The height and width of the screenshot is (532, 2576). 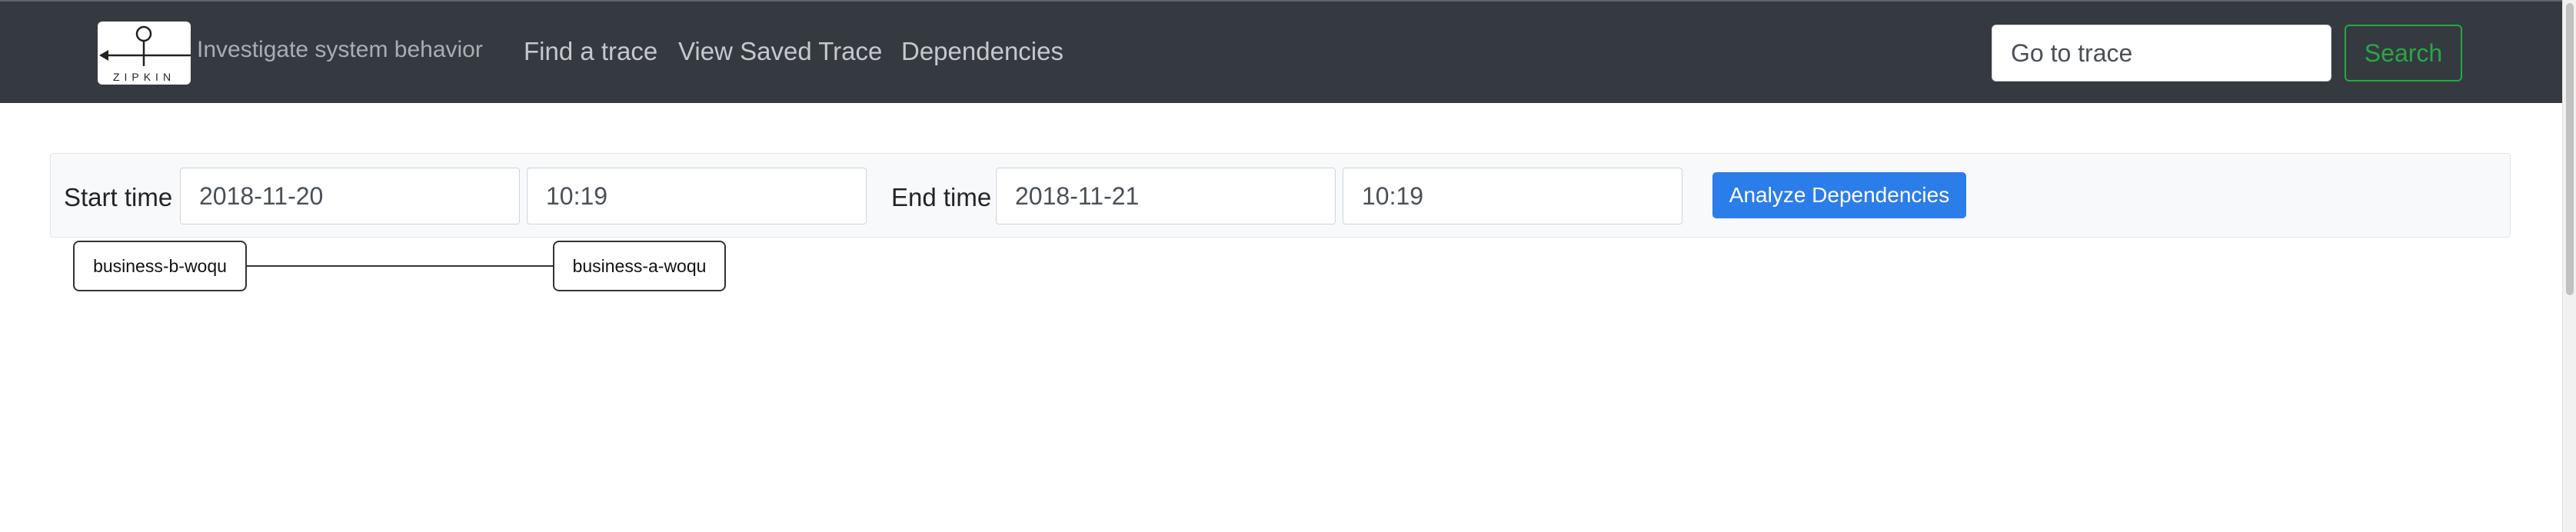 What do you see at coordinates (160, 266) in the screenshot?
I see `graph-node-business-b-woqu: business-b-woqu` at bounding box center [160, 266].